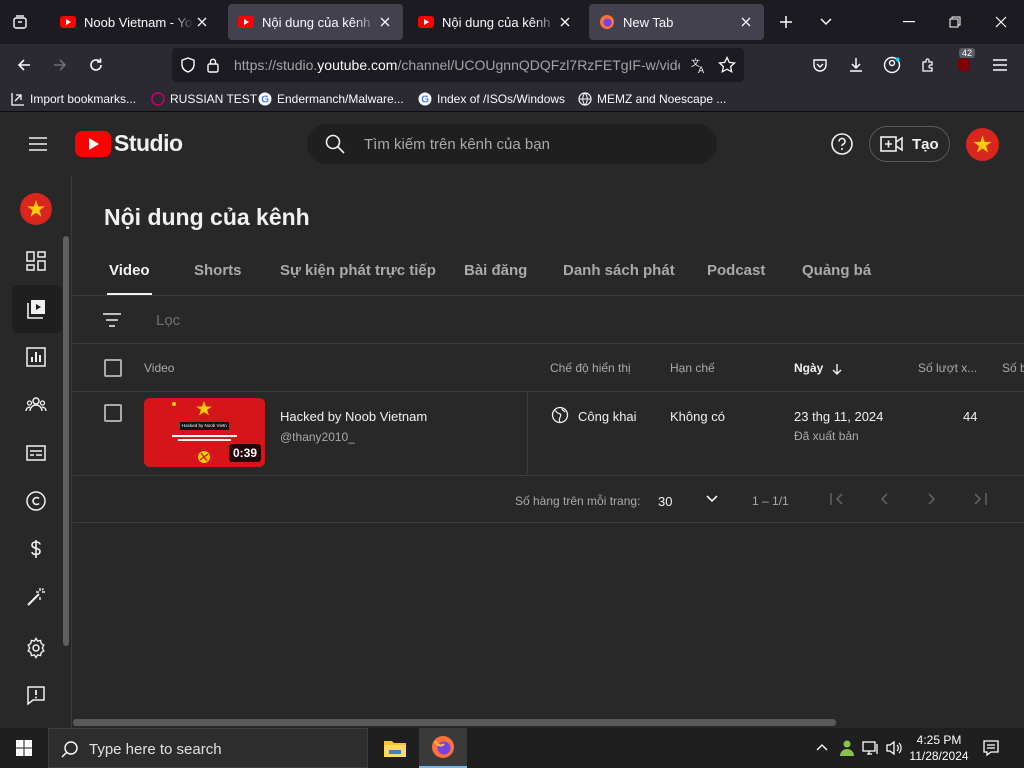 This screenshot has width=1024, height=768. Describe the element at coordinates (727, 65) in the screenshot. I see `bookmark-star-icon` at that location.